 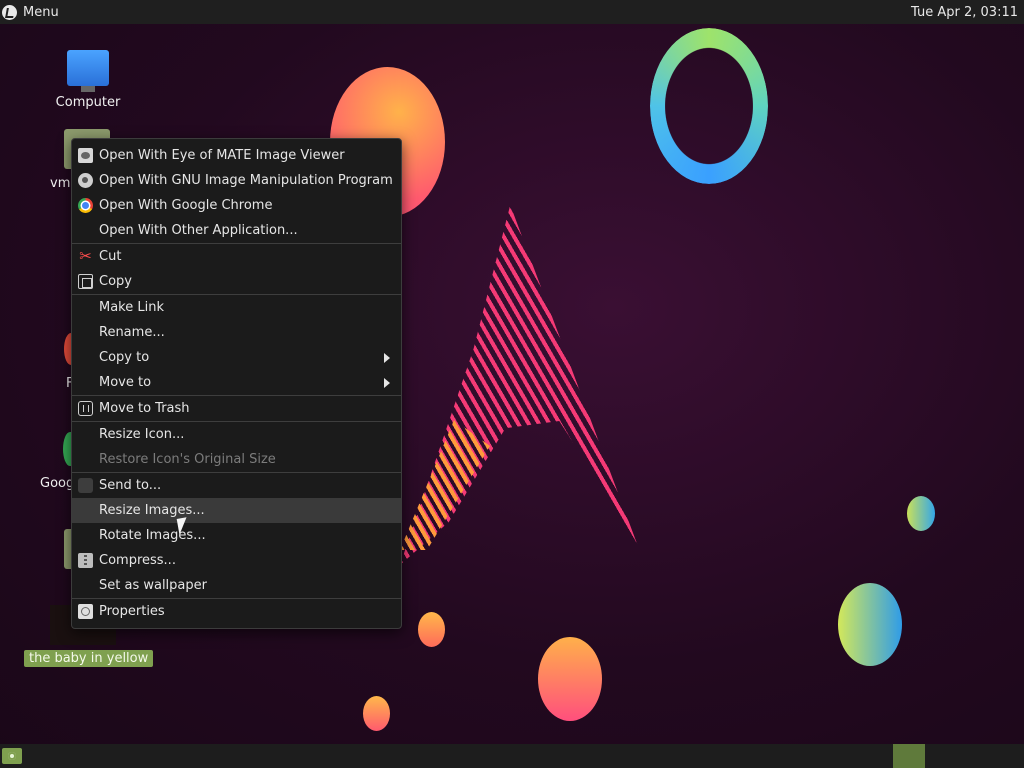 What do you see at coordinates (115, 281) in the screenshot?
I see `menu-item-label: Copy` at bounding box center [115, 281].